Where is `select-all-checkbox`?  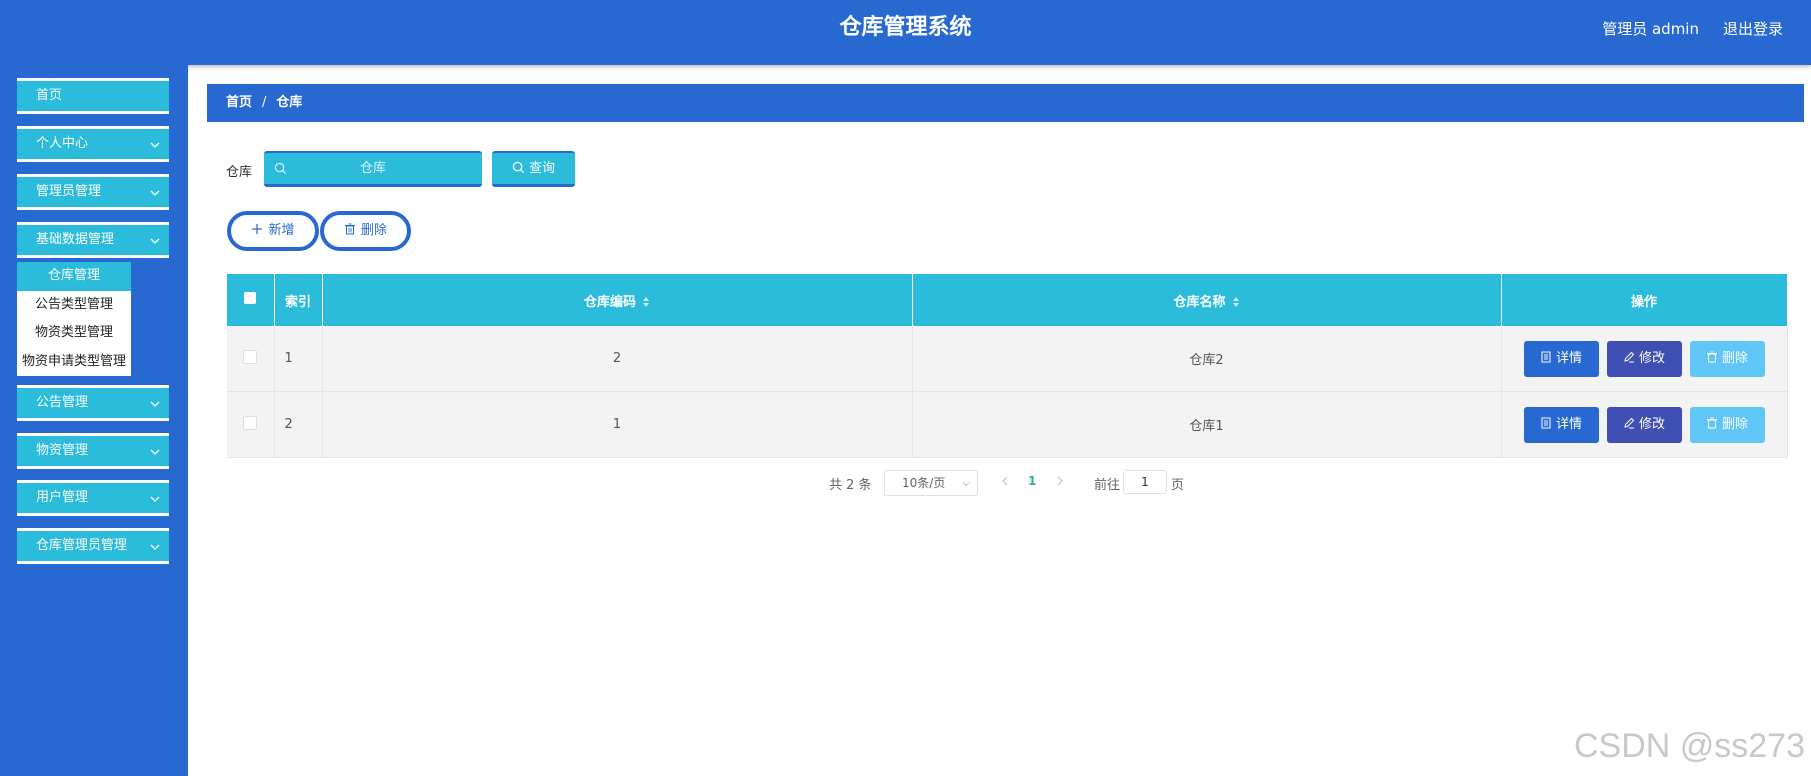
select-all-checkbox is located at coordinates (250, 298).